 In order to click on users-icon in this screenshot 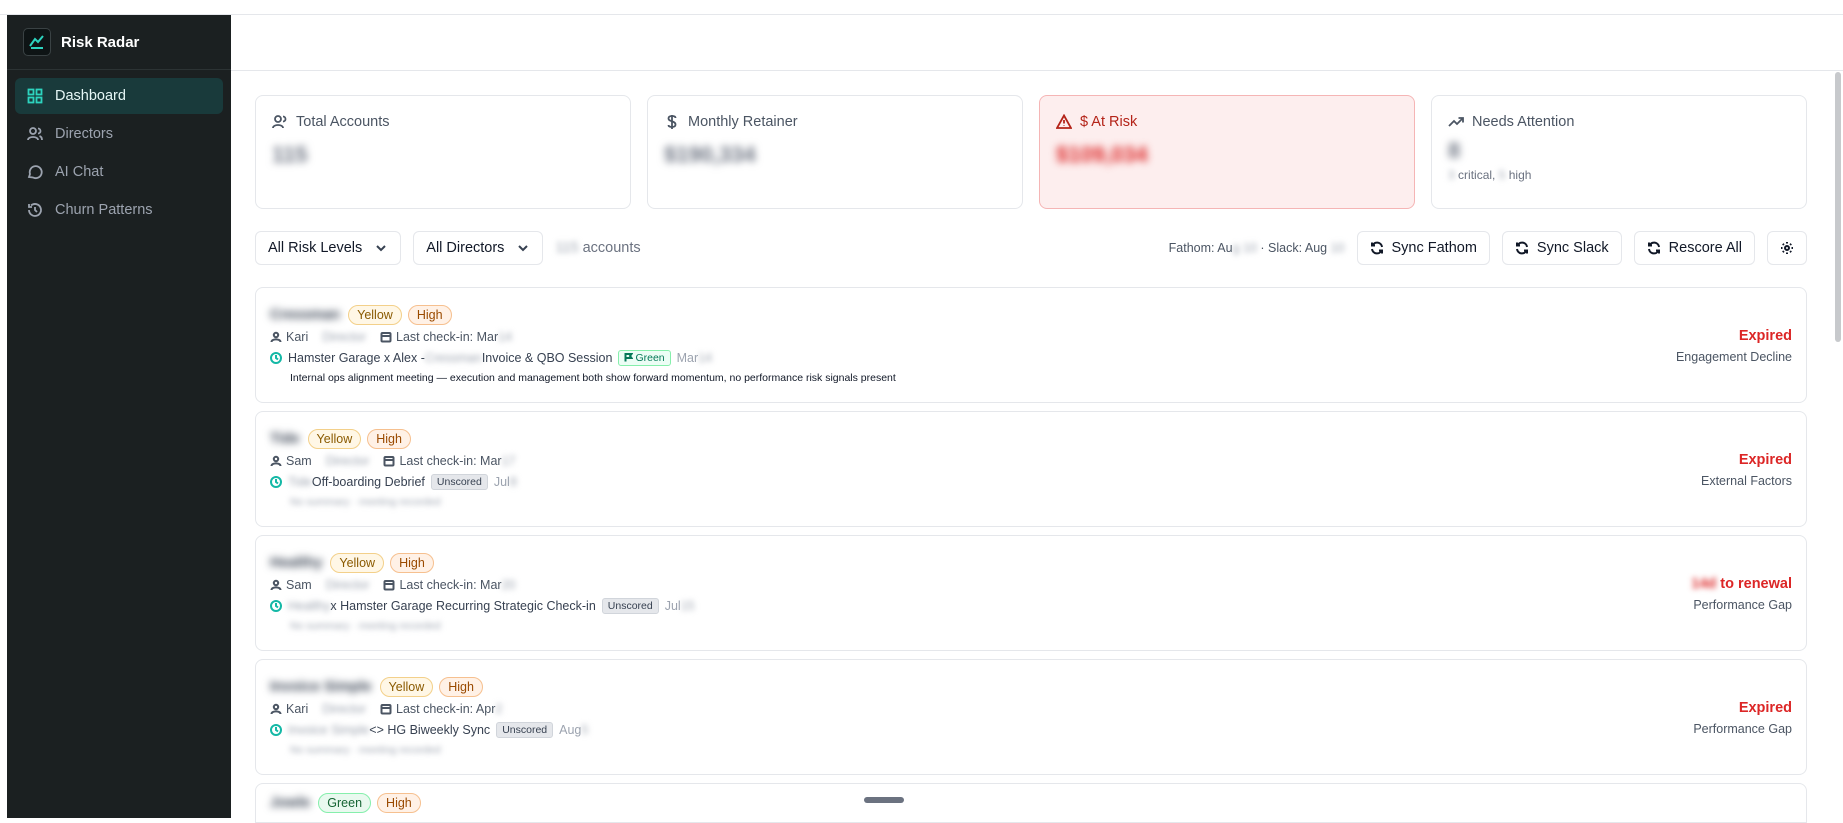, I will do `click(35, 134)`.